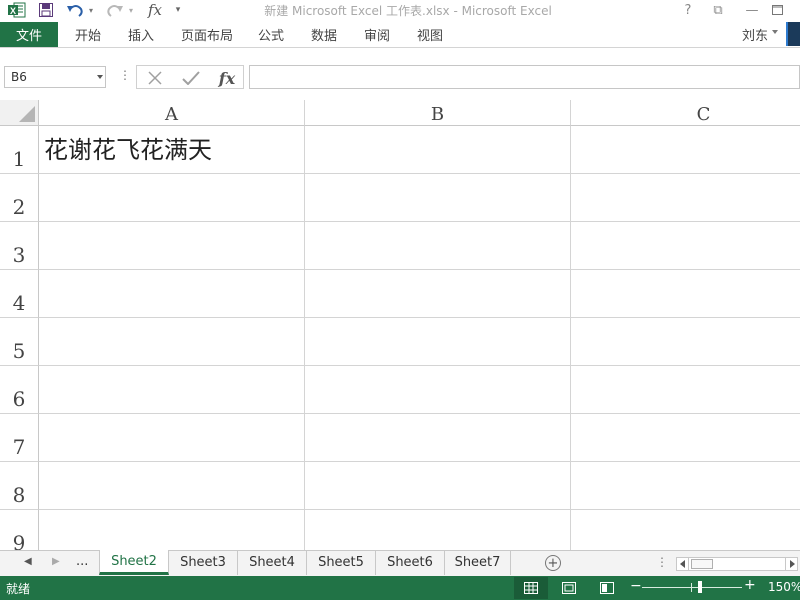  I want to click on cell-b9, so click(438, 530).